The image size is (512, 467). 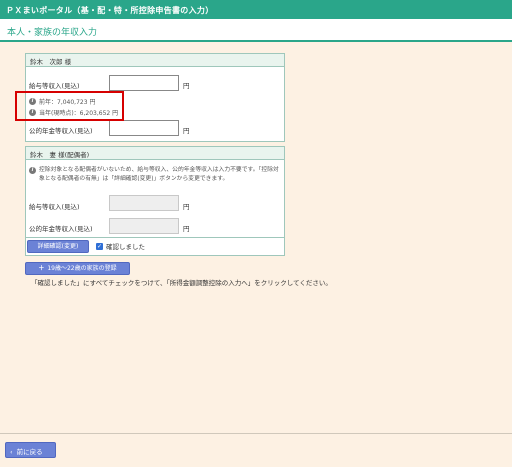 What do you see at coordinates (155, 60) in the screenshot?
I see `person-name: 鈴木 次郎 様` at bounding box center [155, 60].